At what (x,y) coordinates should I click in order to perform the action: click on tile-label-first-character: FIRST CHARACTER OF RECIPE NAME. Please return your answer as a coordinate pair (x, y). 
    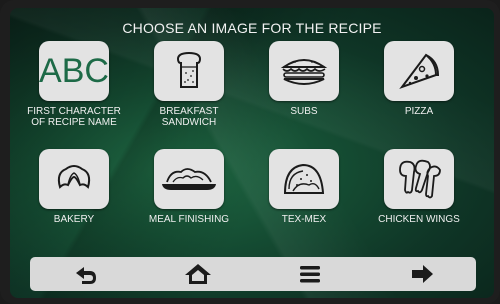
    Looking at the image, I should click on (74, 117).